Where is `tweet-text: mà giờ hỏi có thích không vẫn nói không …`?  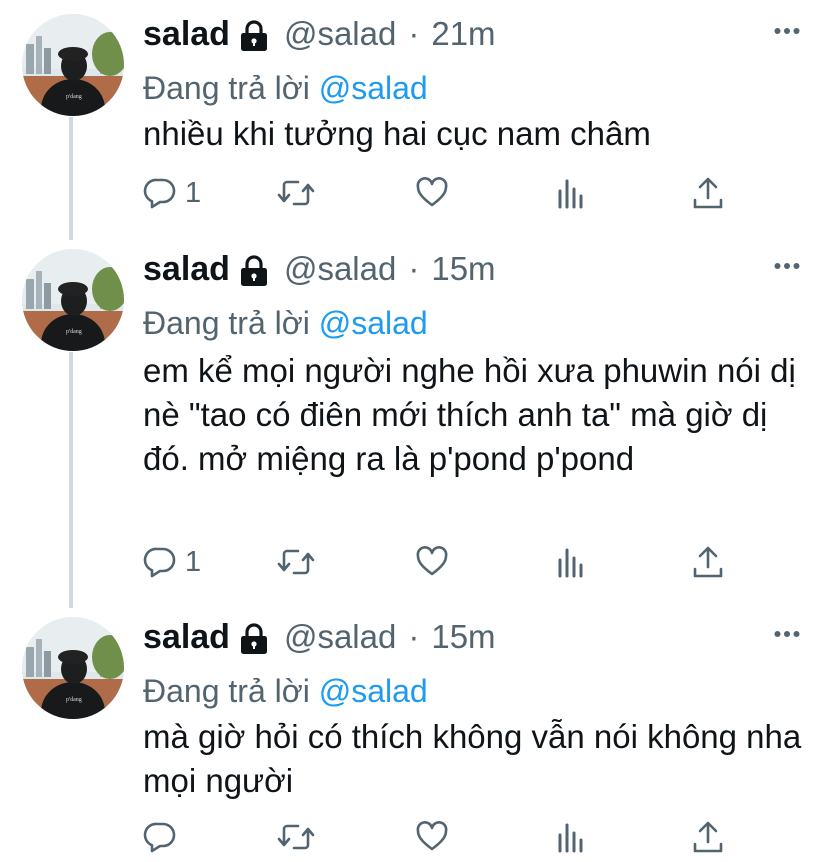 tweet-text: mà giờ hỏi có thích không vẫn nói không … is located at coordinates (472, 758).